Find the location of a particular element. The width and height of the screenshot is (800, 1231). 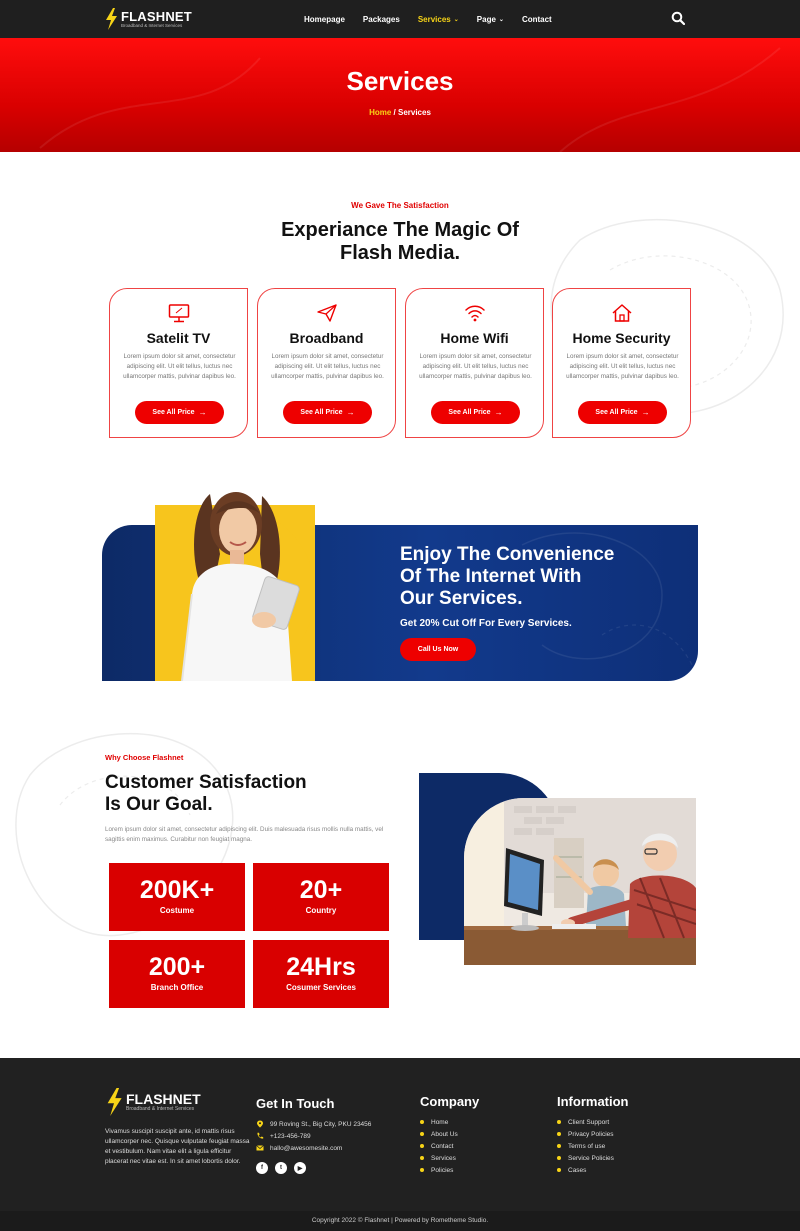

facebook-icon: f is located at coordinates (262, 1168).